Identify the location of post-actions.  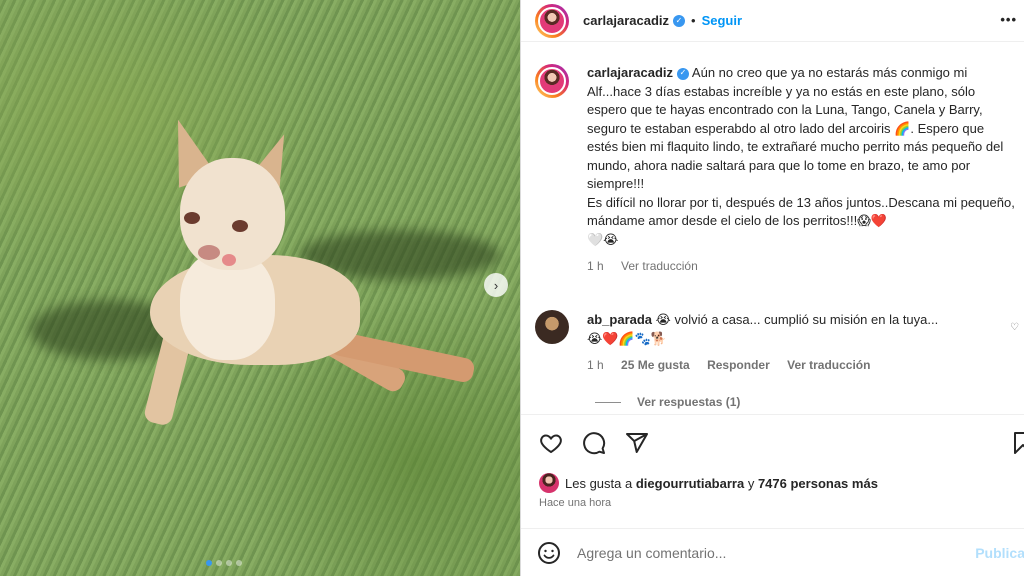
(772, 441).